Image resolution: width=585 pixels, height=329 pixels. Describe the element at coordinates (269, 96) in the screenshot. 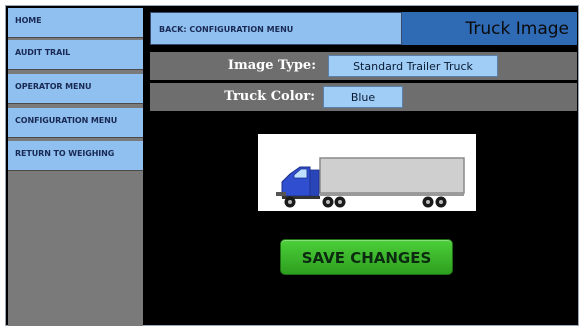

I see `truck-color-label: Truck Color:` at that location.